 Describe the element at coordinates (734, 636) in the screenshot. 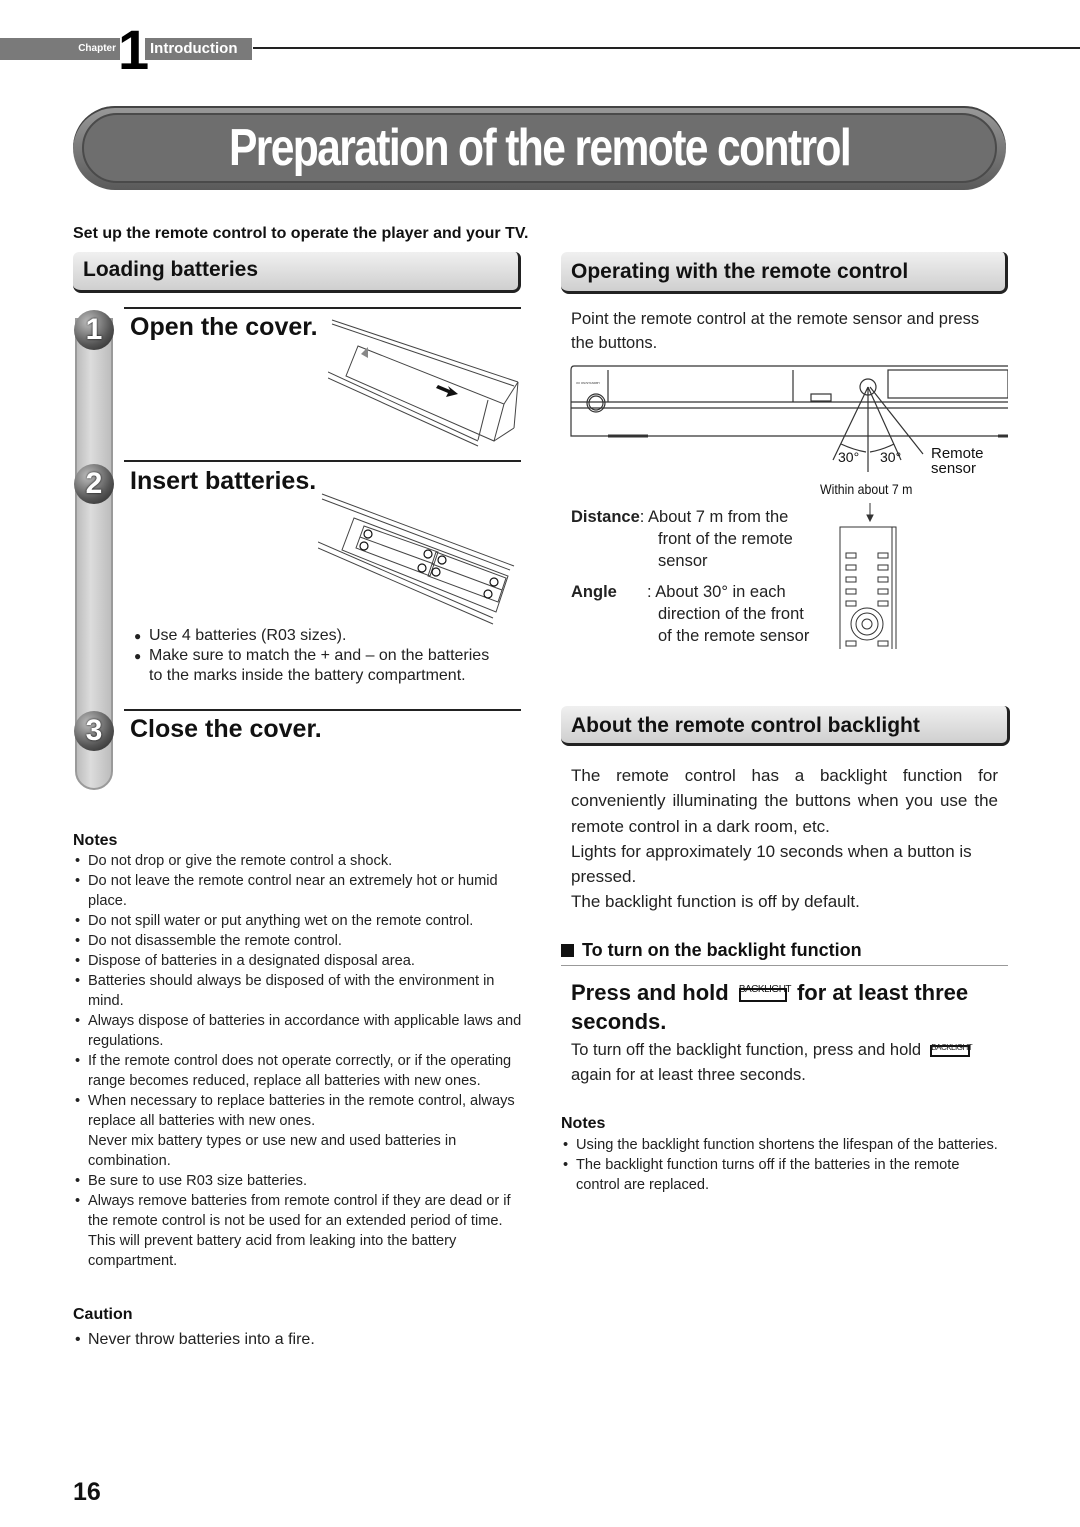

I see `angle-value-3: of the remote sensor` at that location.